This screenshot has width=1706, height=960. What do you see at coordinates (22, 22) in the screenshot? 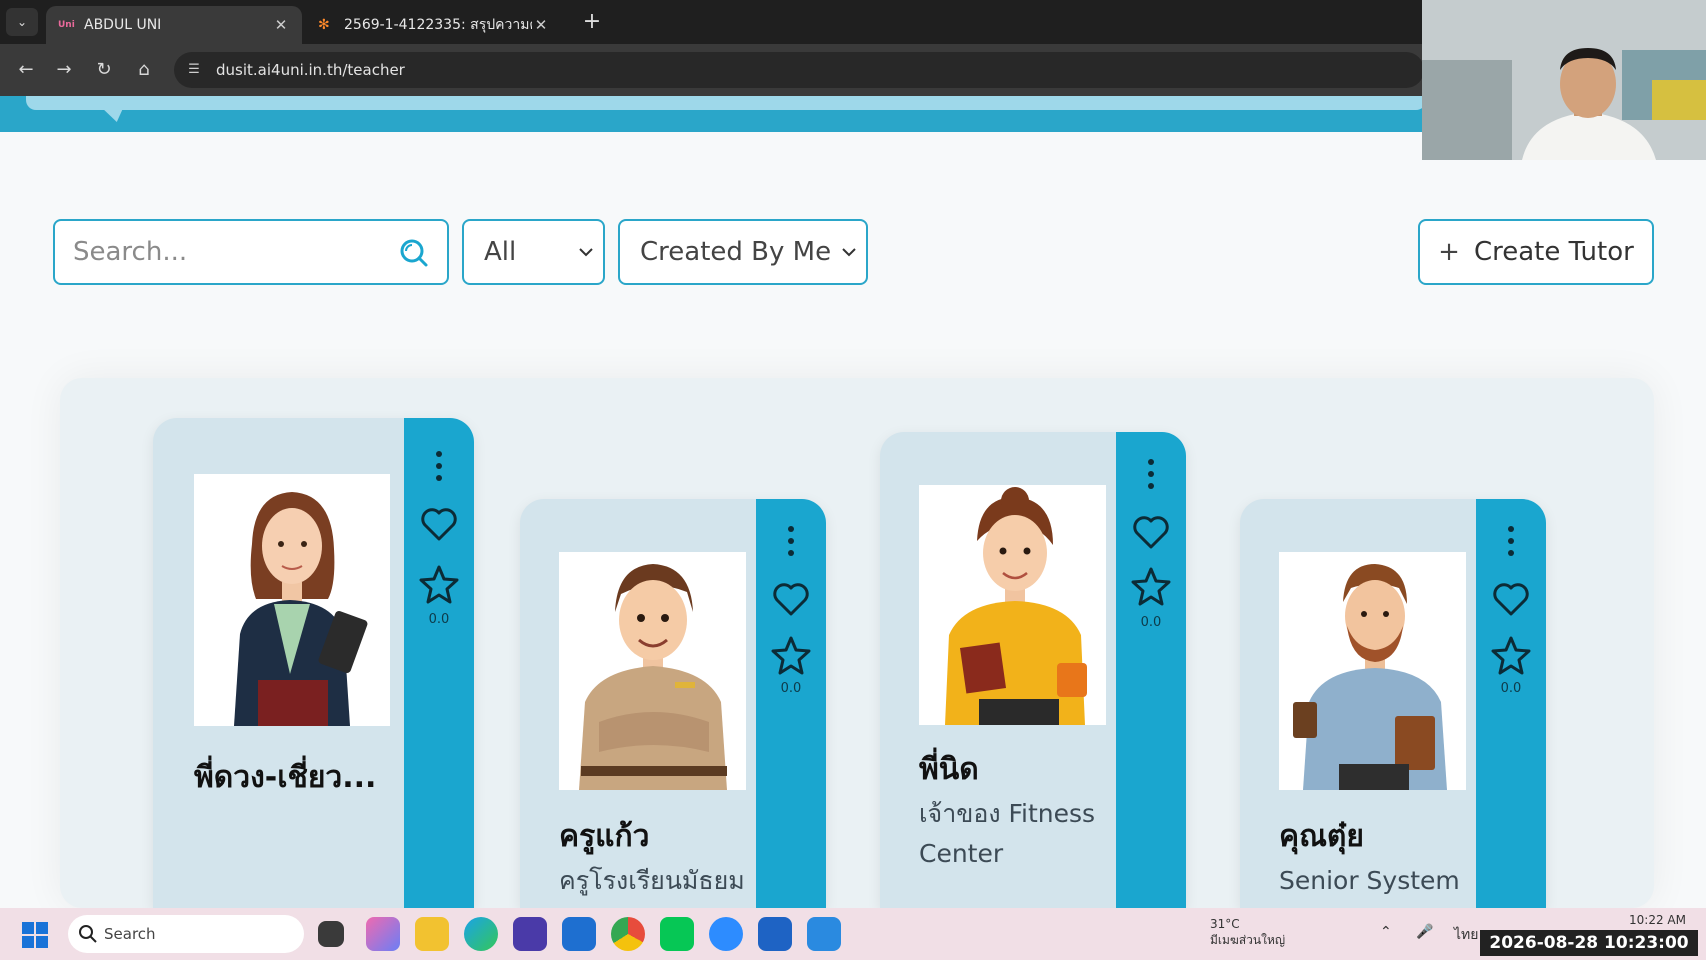
I see `tab-list-button: ⌄` at bounding box center [22, 22].